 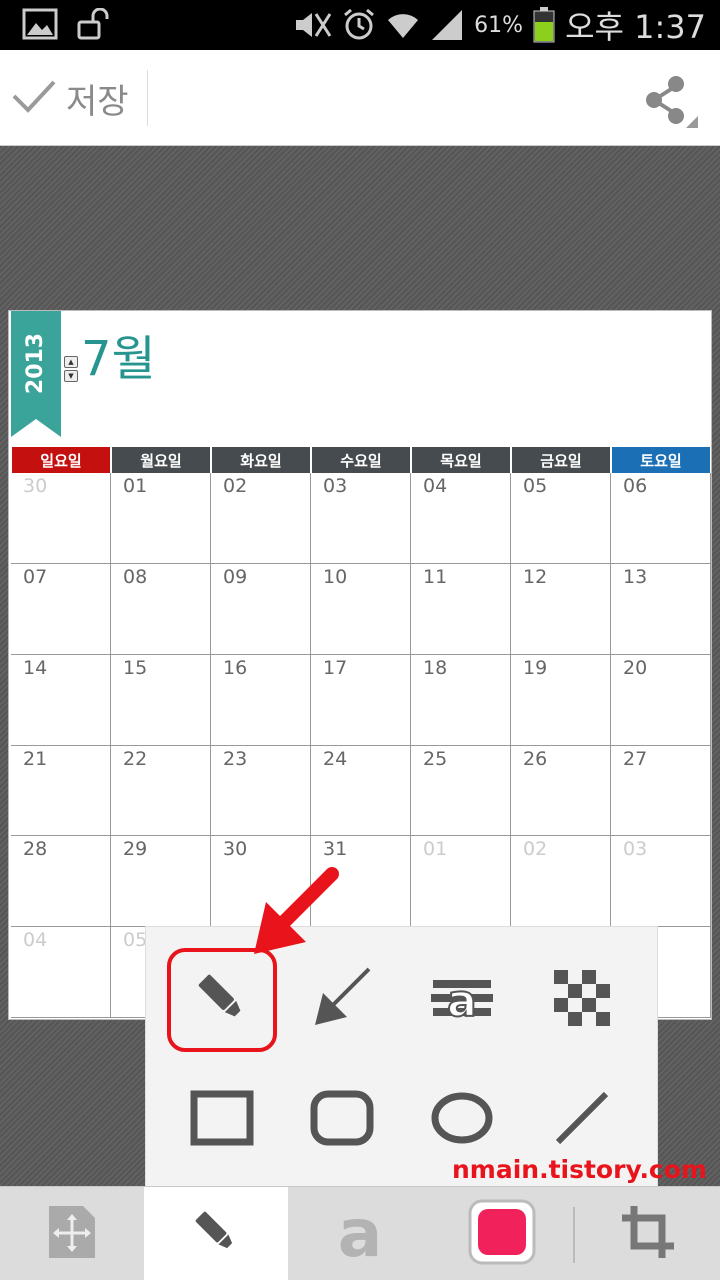 What do you see at coordinates (61, 700) in the screenshot?
I see `calendar-day-cell: 14` at bounding box center [61, 700].